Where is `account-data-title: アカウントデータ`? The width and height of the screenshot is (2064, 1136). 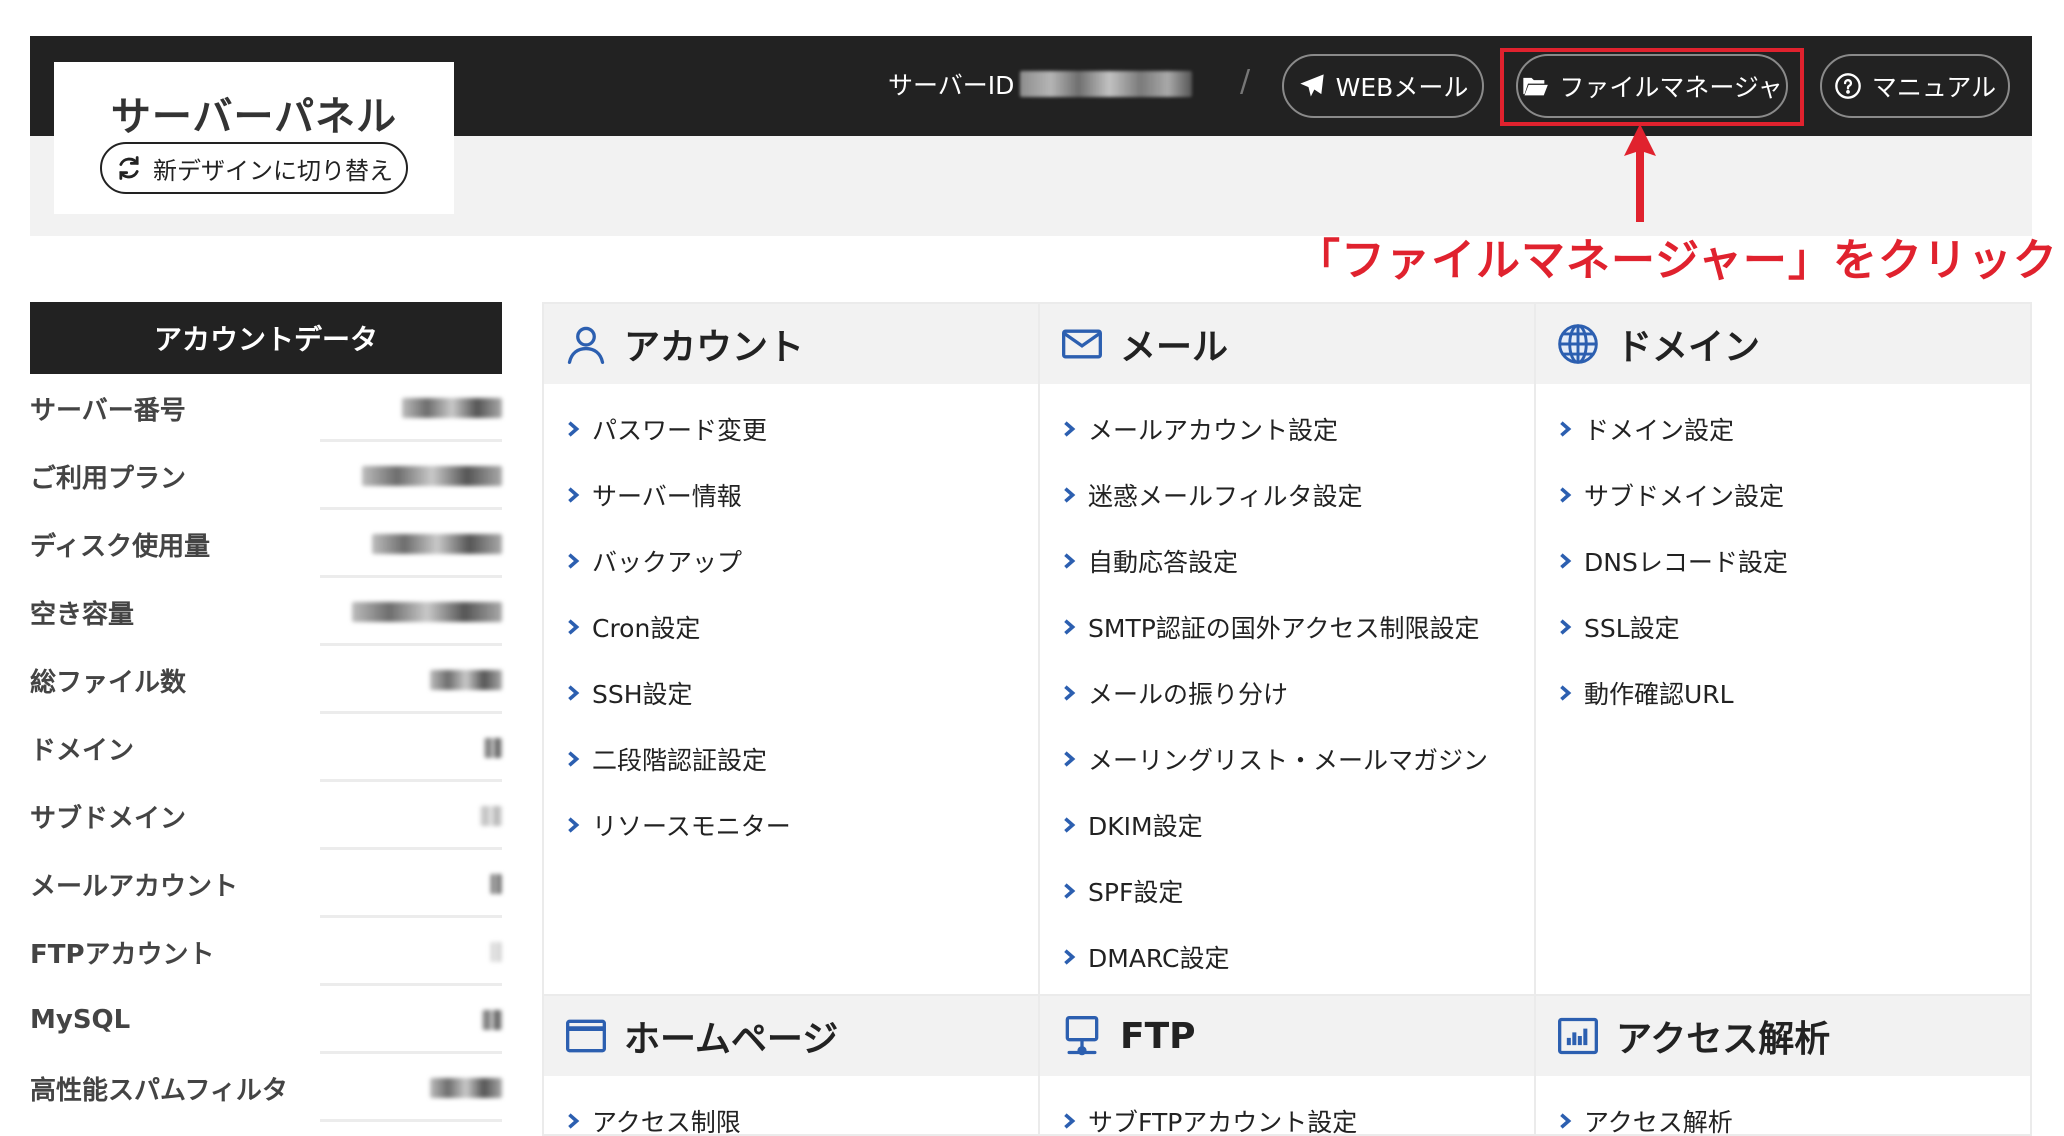
account-data-title: アカウントデータ is located at coordinates (266, 338).